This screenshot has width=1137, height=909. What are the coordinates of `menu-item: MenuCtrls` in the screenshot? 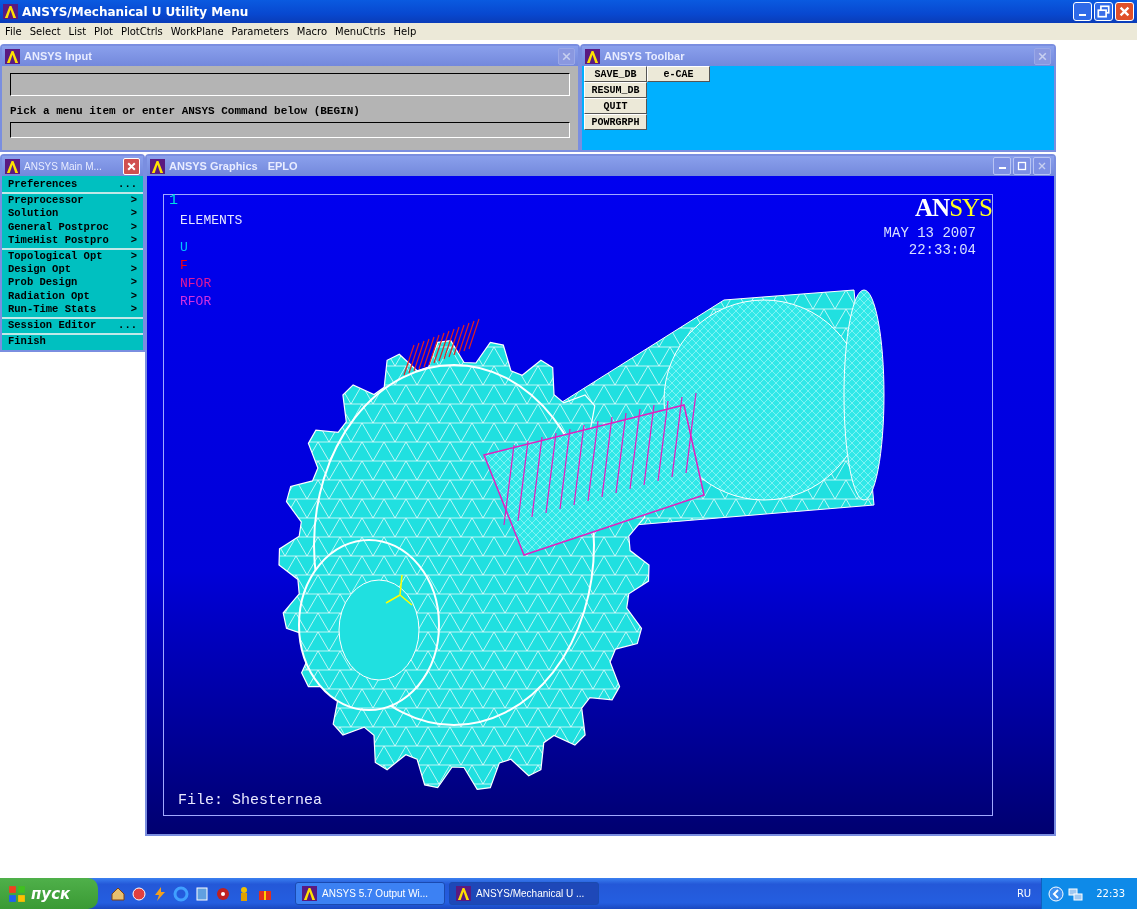 It's located at (361, 31).